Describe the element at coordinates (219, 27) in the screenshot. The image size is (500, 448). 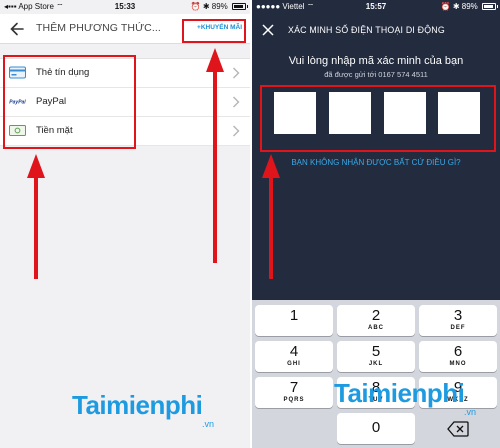
I see `promo-button: +KHUYẾN MÃI` at that location.